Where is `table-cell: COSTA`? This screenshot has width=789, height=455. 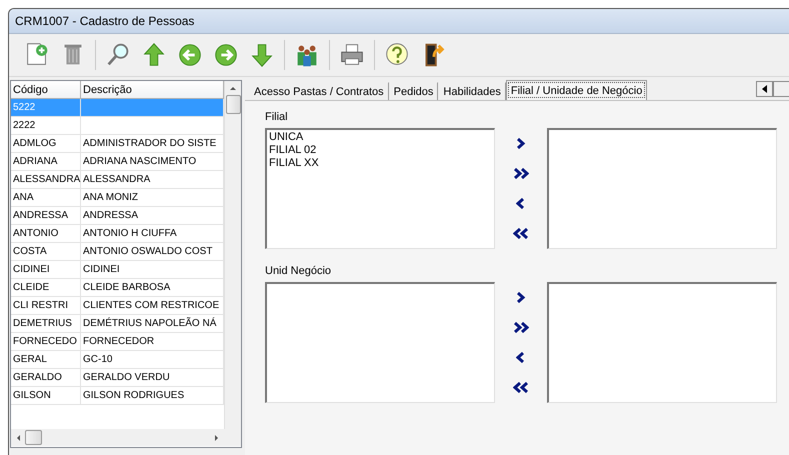
table-cell: COSTA is located at coordinates (46, 252).